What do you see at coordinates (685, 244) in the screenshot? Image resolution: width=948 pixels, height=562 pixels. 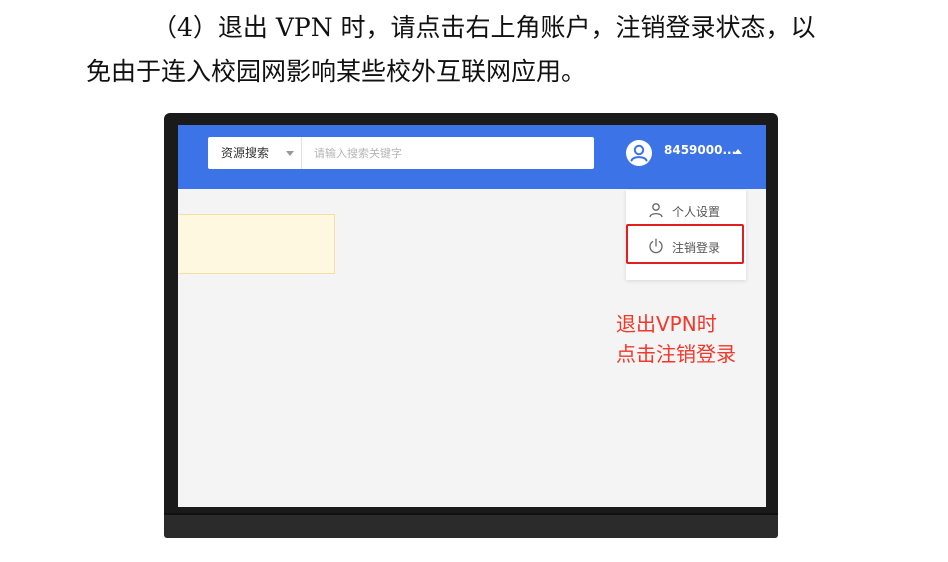 I see `logout-highlight-box` at bounding box center [685, 244].